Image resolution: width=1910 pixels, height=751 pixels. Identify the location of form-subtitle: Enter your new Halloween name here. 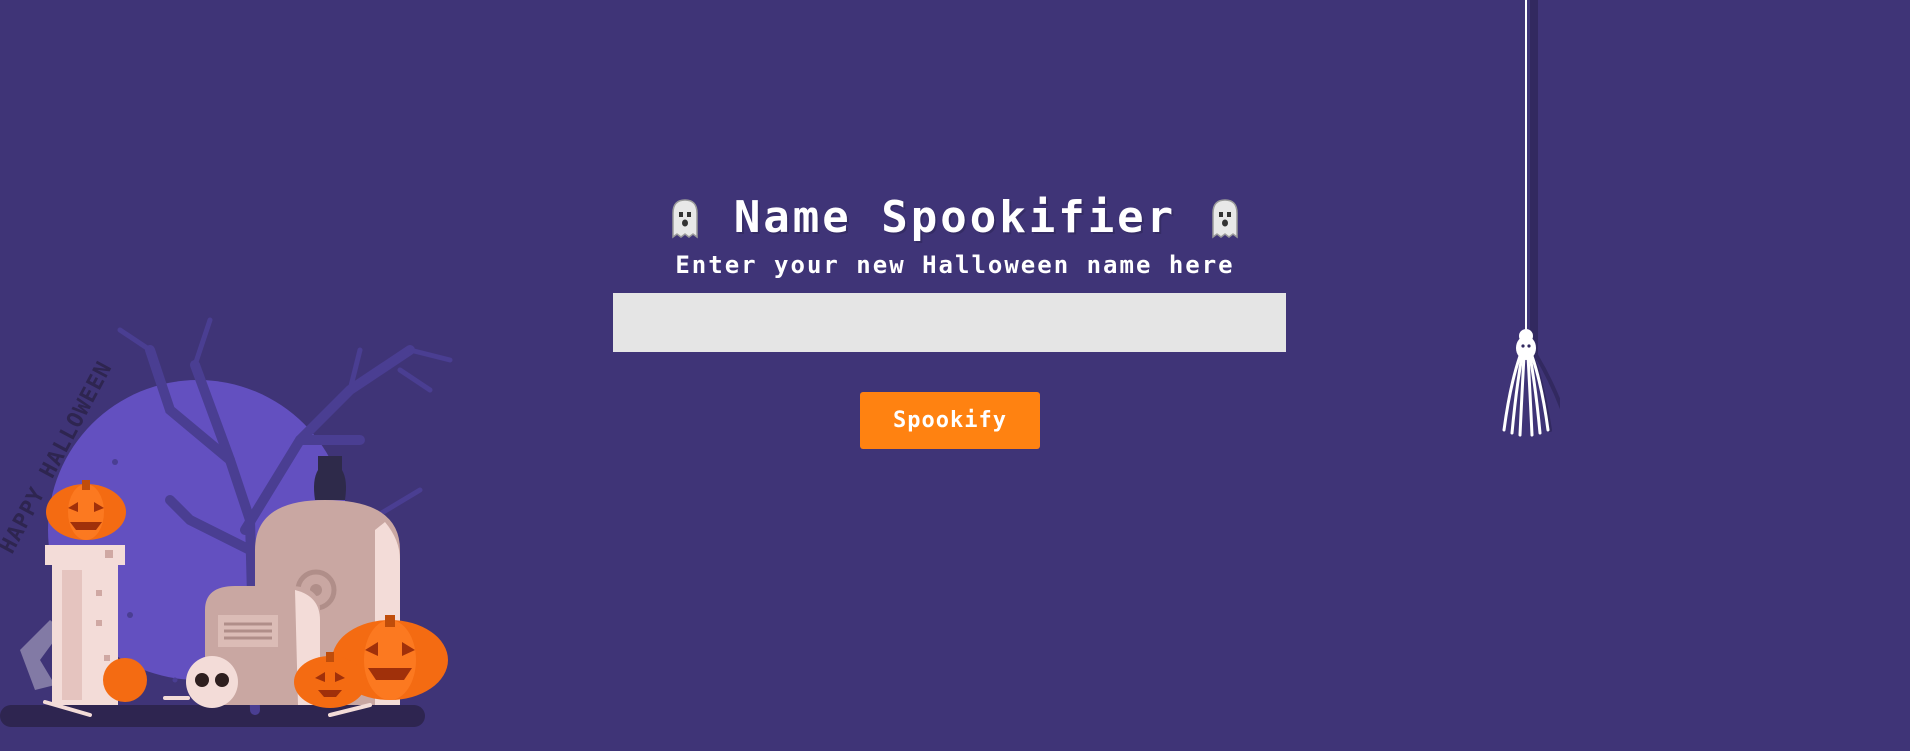
(955, 265).